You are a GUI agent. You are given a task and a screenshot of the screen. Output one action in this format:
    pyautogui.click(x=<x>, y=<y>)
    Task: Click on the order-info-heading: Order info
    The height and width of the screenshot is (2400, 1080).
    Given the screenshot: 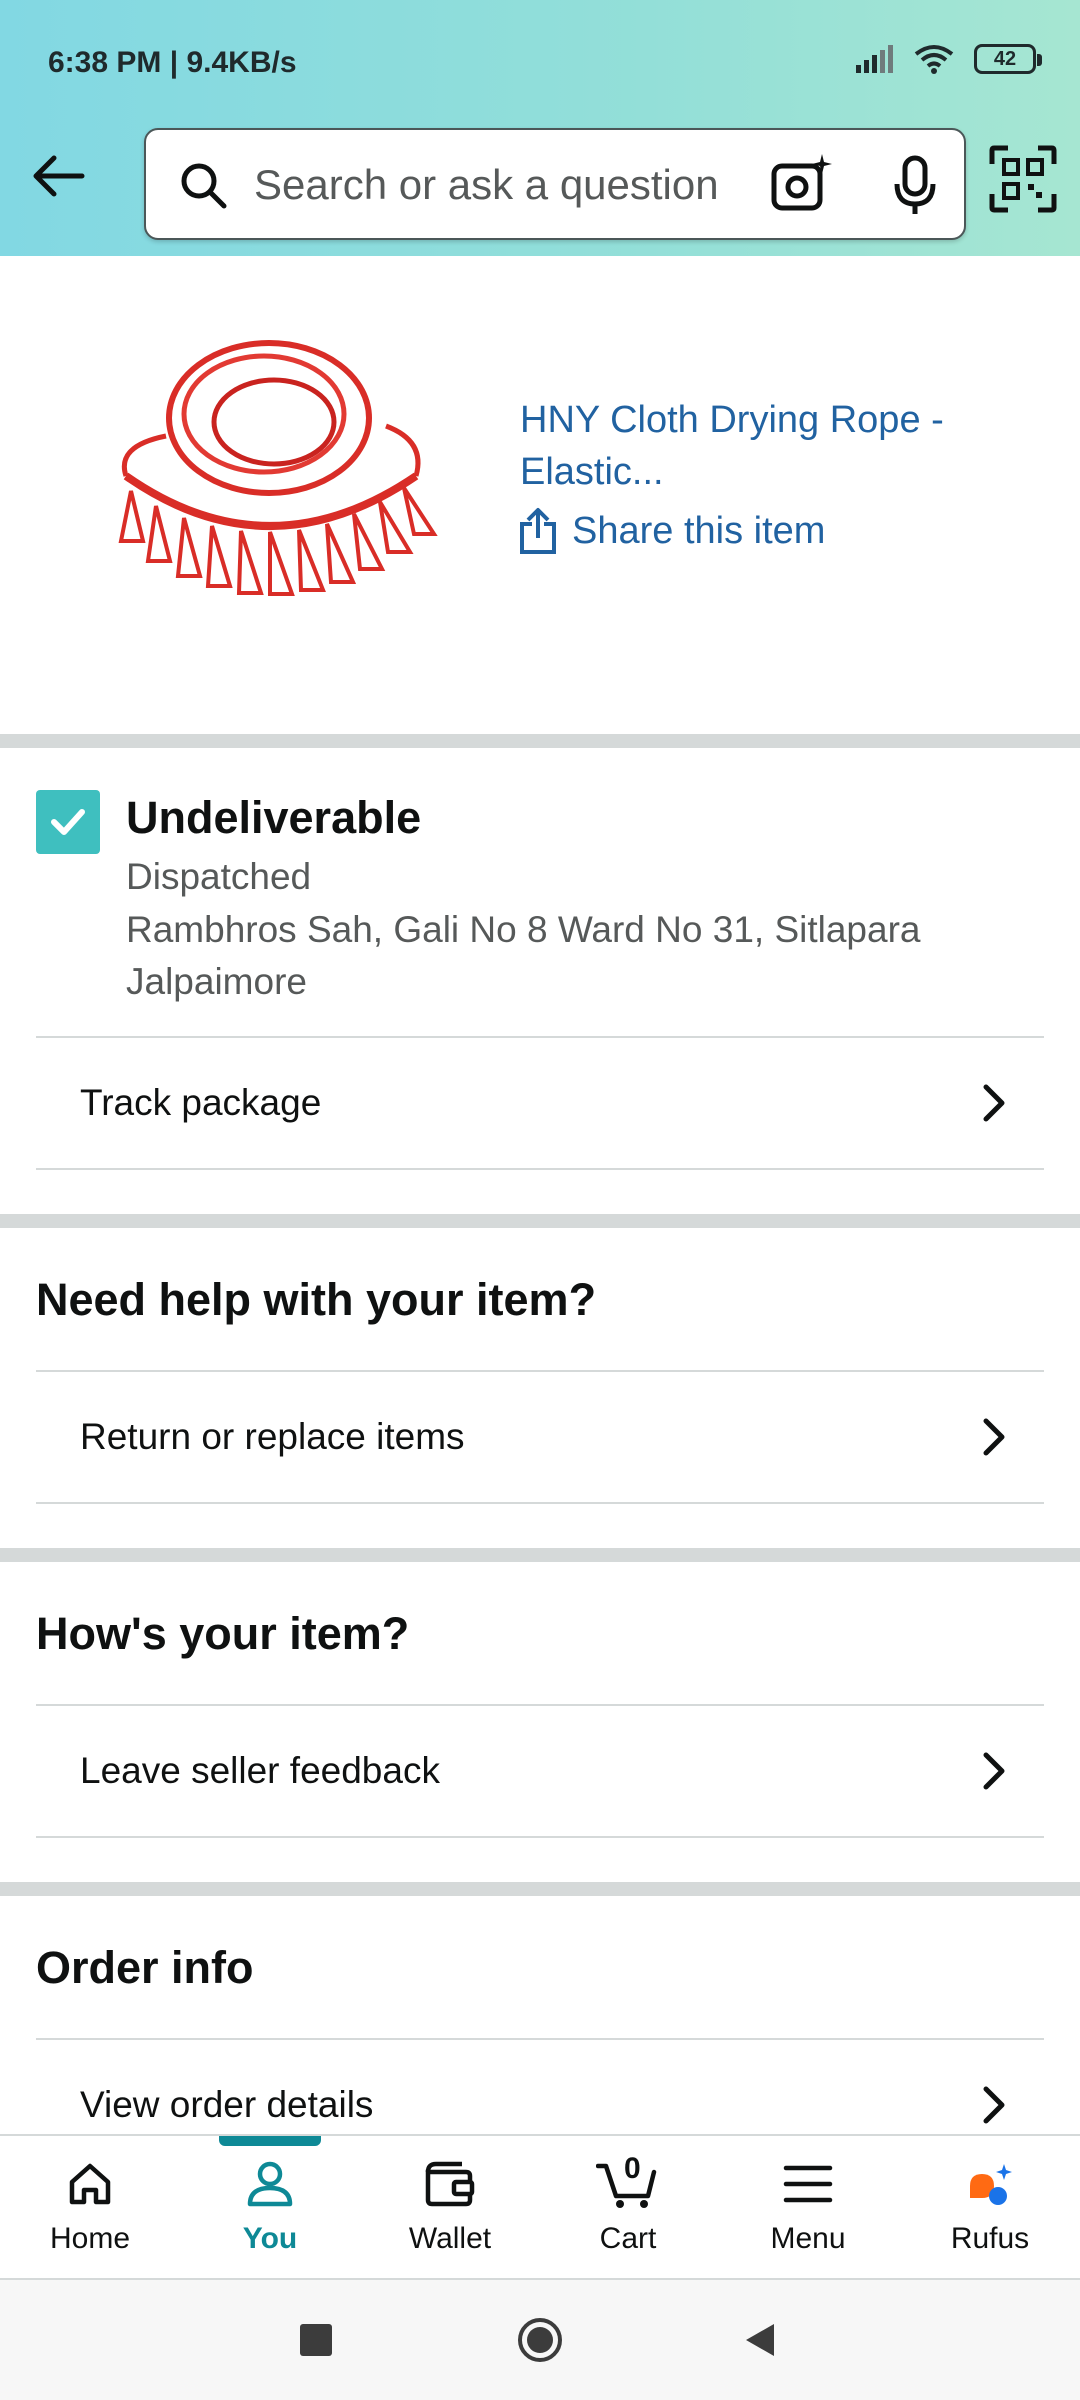 What is the action you would take?
    pyautogui.click(x=145, y=1967)
    